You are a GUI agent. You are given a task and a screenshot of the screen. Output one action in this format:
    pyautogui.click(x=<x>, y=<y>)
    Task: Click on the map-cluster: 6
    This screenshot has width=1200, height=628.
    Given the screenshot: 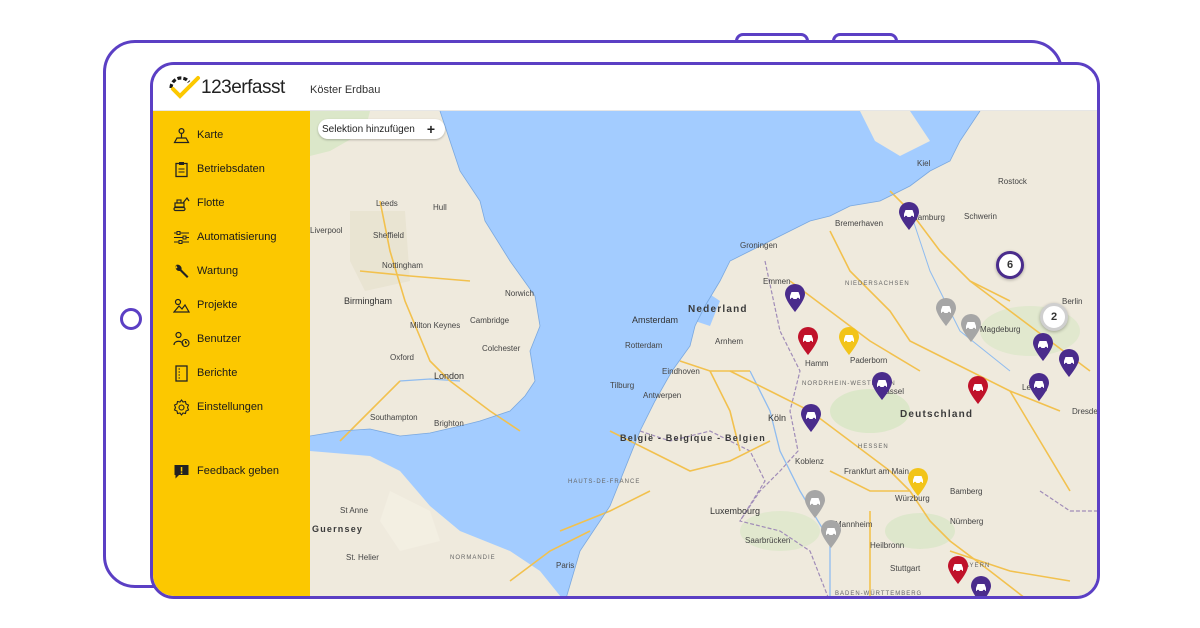 What is the action you would take?
    pyautogui.click(x=1010, y=265)
    